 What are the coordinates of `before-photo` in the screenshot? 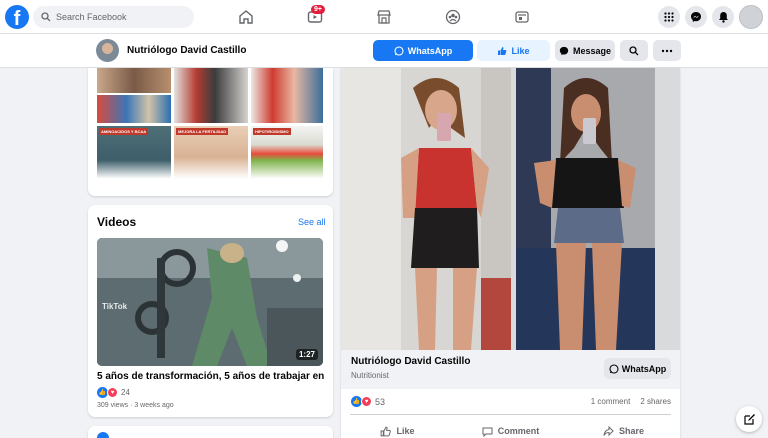 It's located at (426, 209).